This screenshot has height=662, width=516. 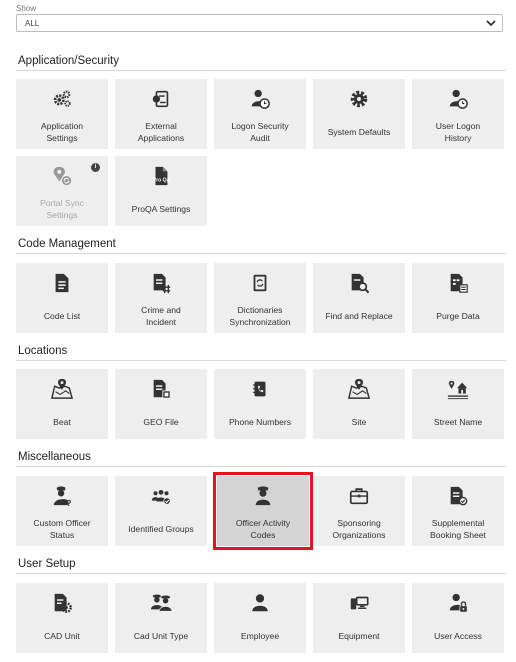 I want to click on tile-beat: Beat, so click(x=62, y=404).